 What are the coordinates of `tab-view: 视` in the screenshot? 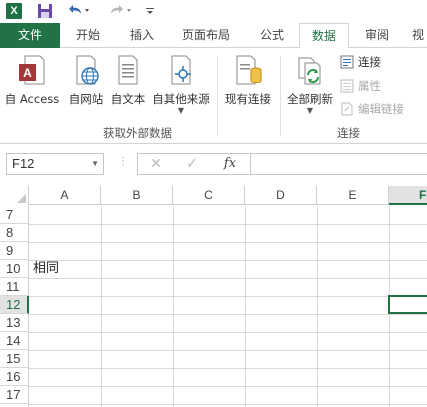 It's located at (416, 35).